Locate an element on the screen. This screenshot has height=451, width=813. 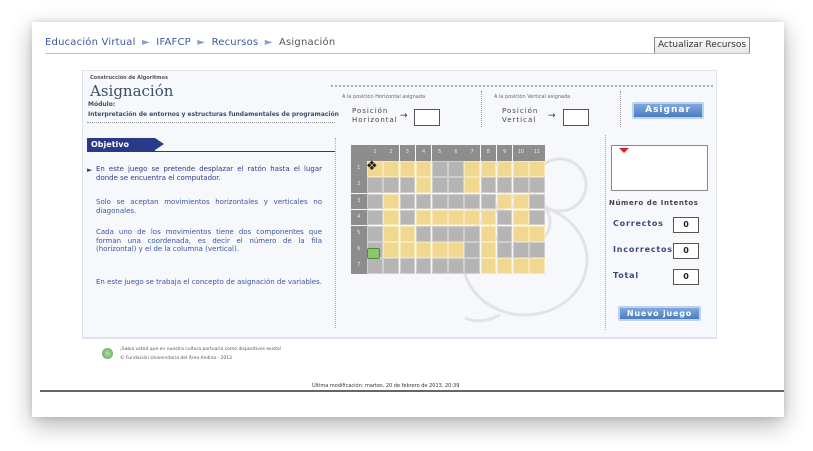
row-header: 2 is located at coordinates (359, 185).